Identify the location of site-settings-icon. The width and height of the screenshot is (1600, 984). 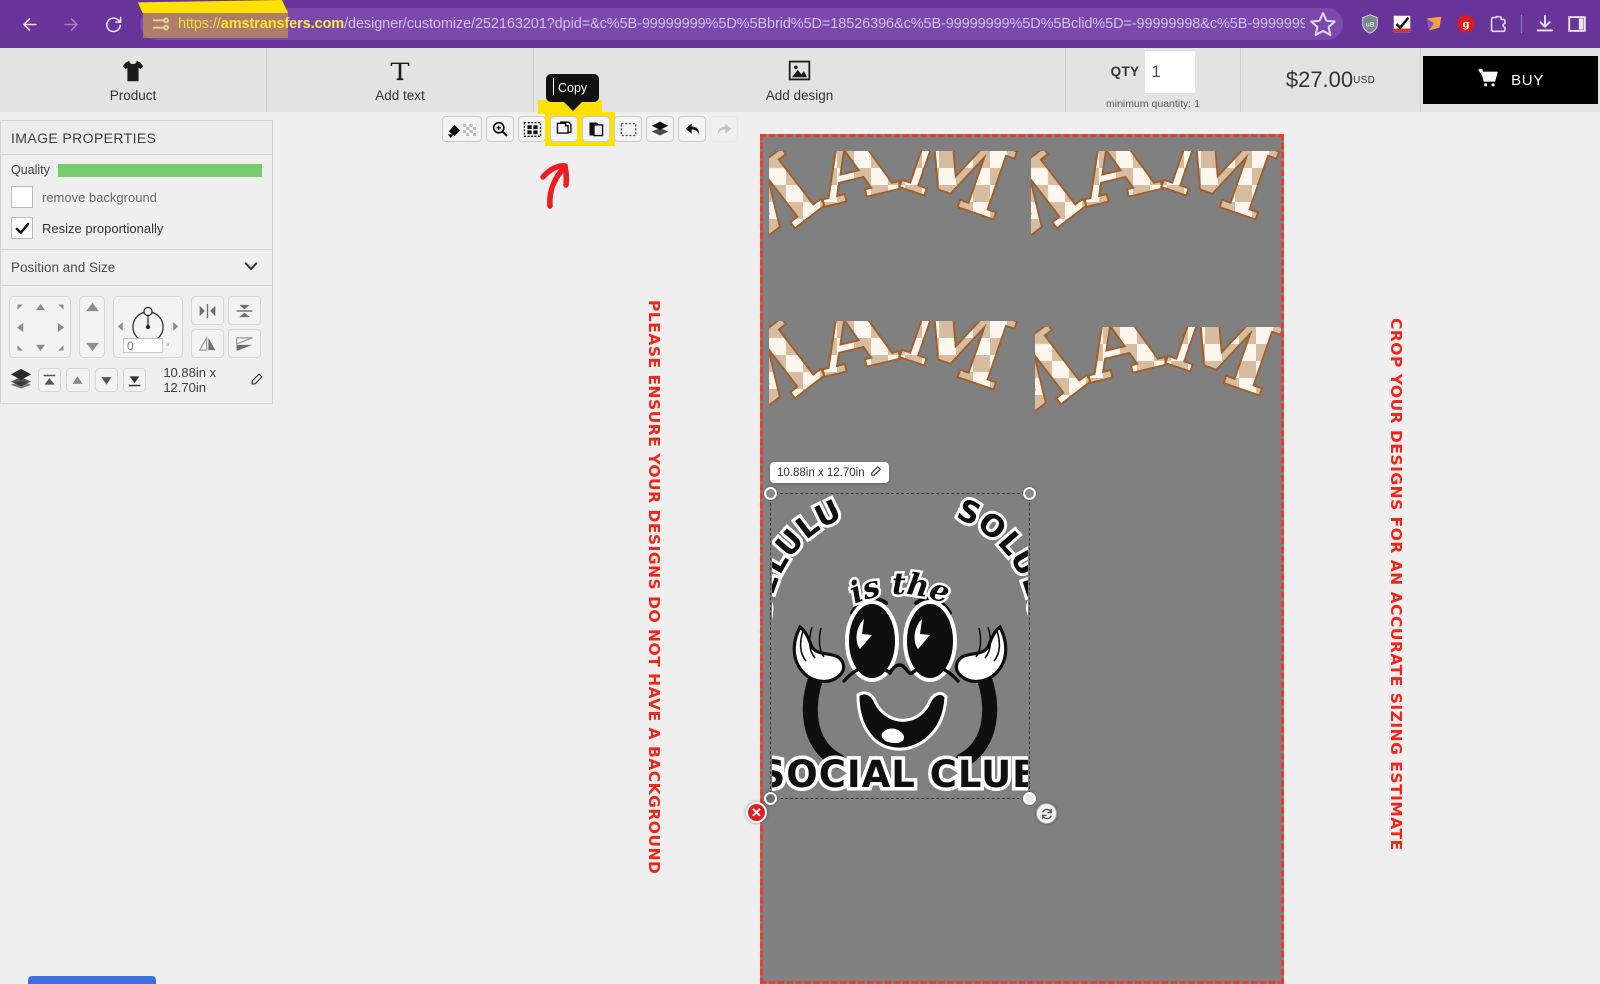
(161, 24).